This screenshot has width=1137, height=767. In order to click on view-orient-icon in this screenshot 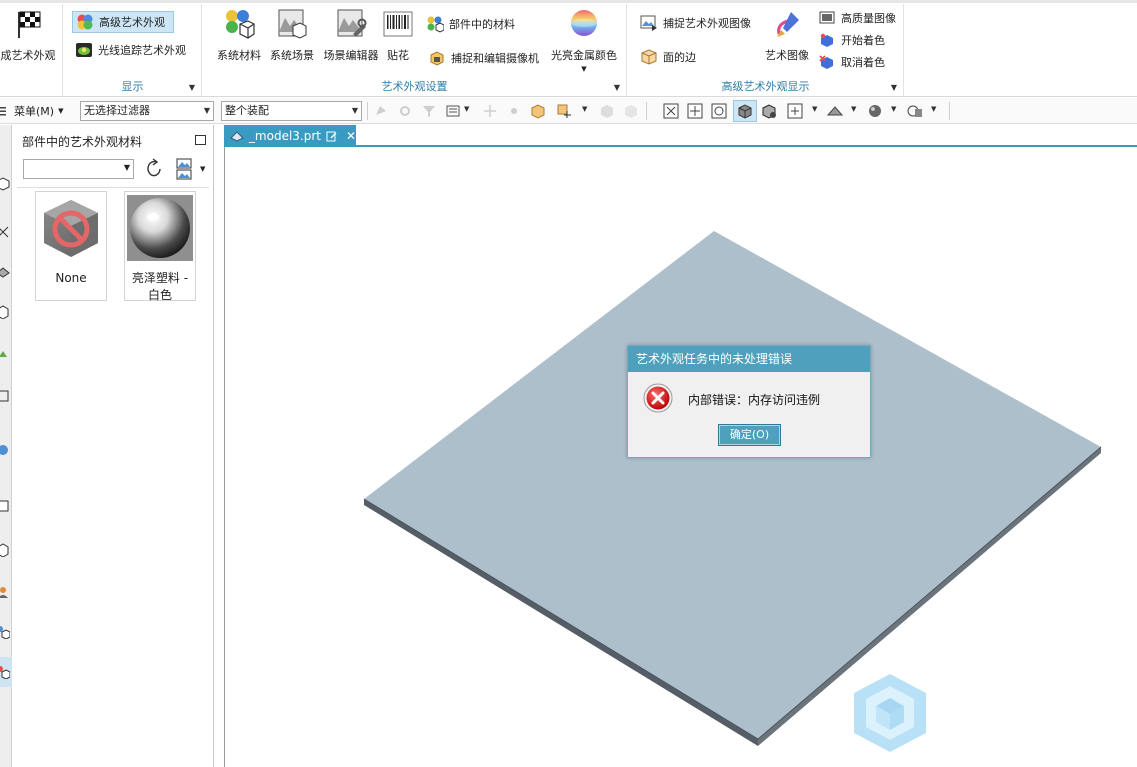, I will do `click(795, 111)`.